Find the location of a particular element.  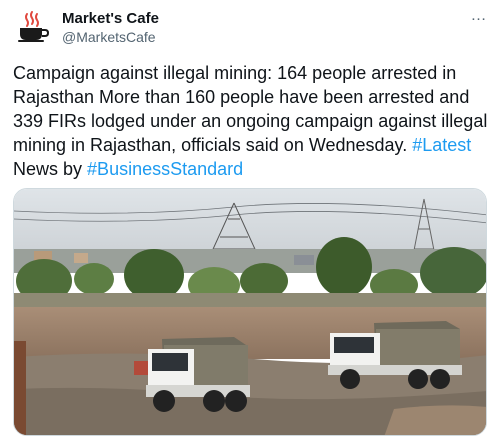

coffee-cup-icon is located at coordinates (34, 26).